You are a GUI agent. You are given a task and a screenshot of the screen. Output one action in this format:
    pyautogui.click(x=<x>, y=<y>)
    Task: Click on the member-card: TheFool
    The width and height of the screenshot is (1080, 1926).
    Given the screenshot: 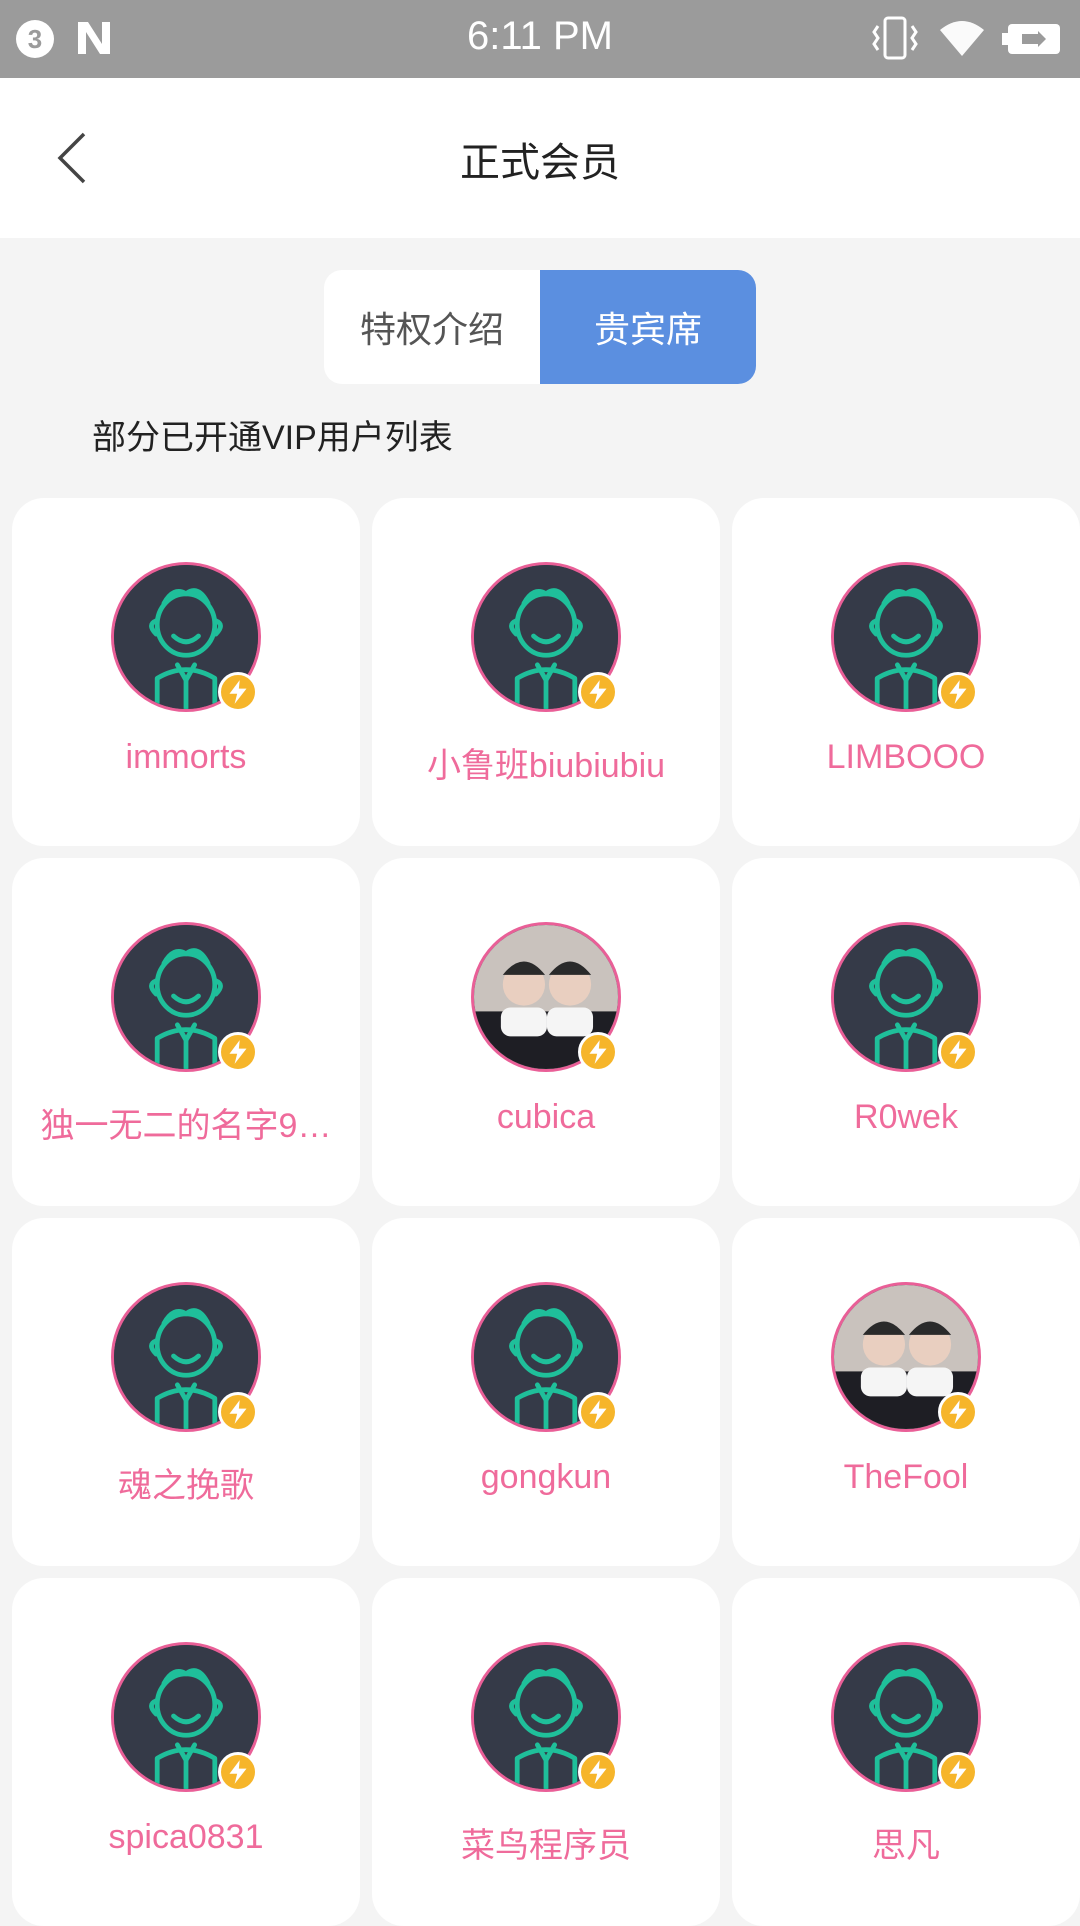 What is the action you would take?
    pyautogui.click(x=906, y=1392)
    